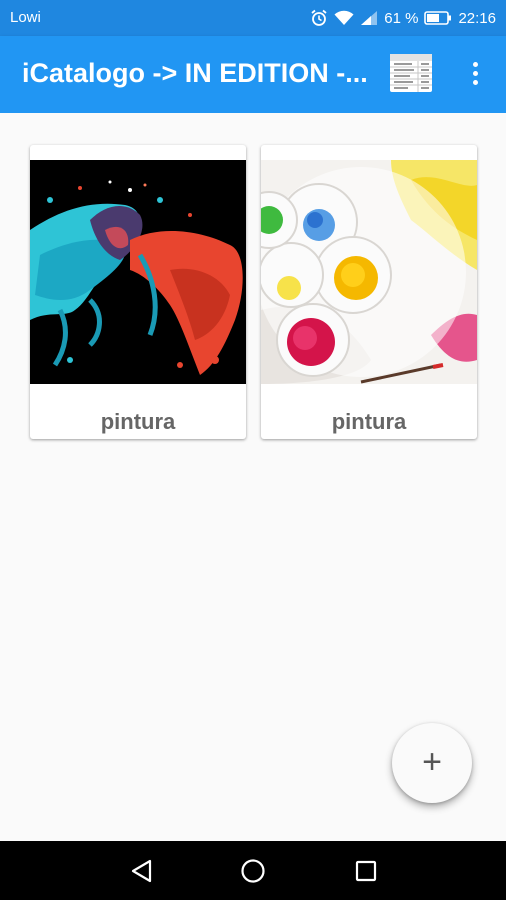  I want to click on home-icon, so click(253, 871).